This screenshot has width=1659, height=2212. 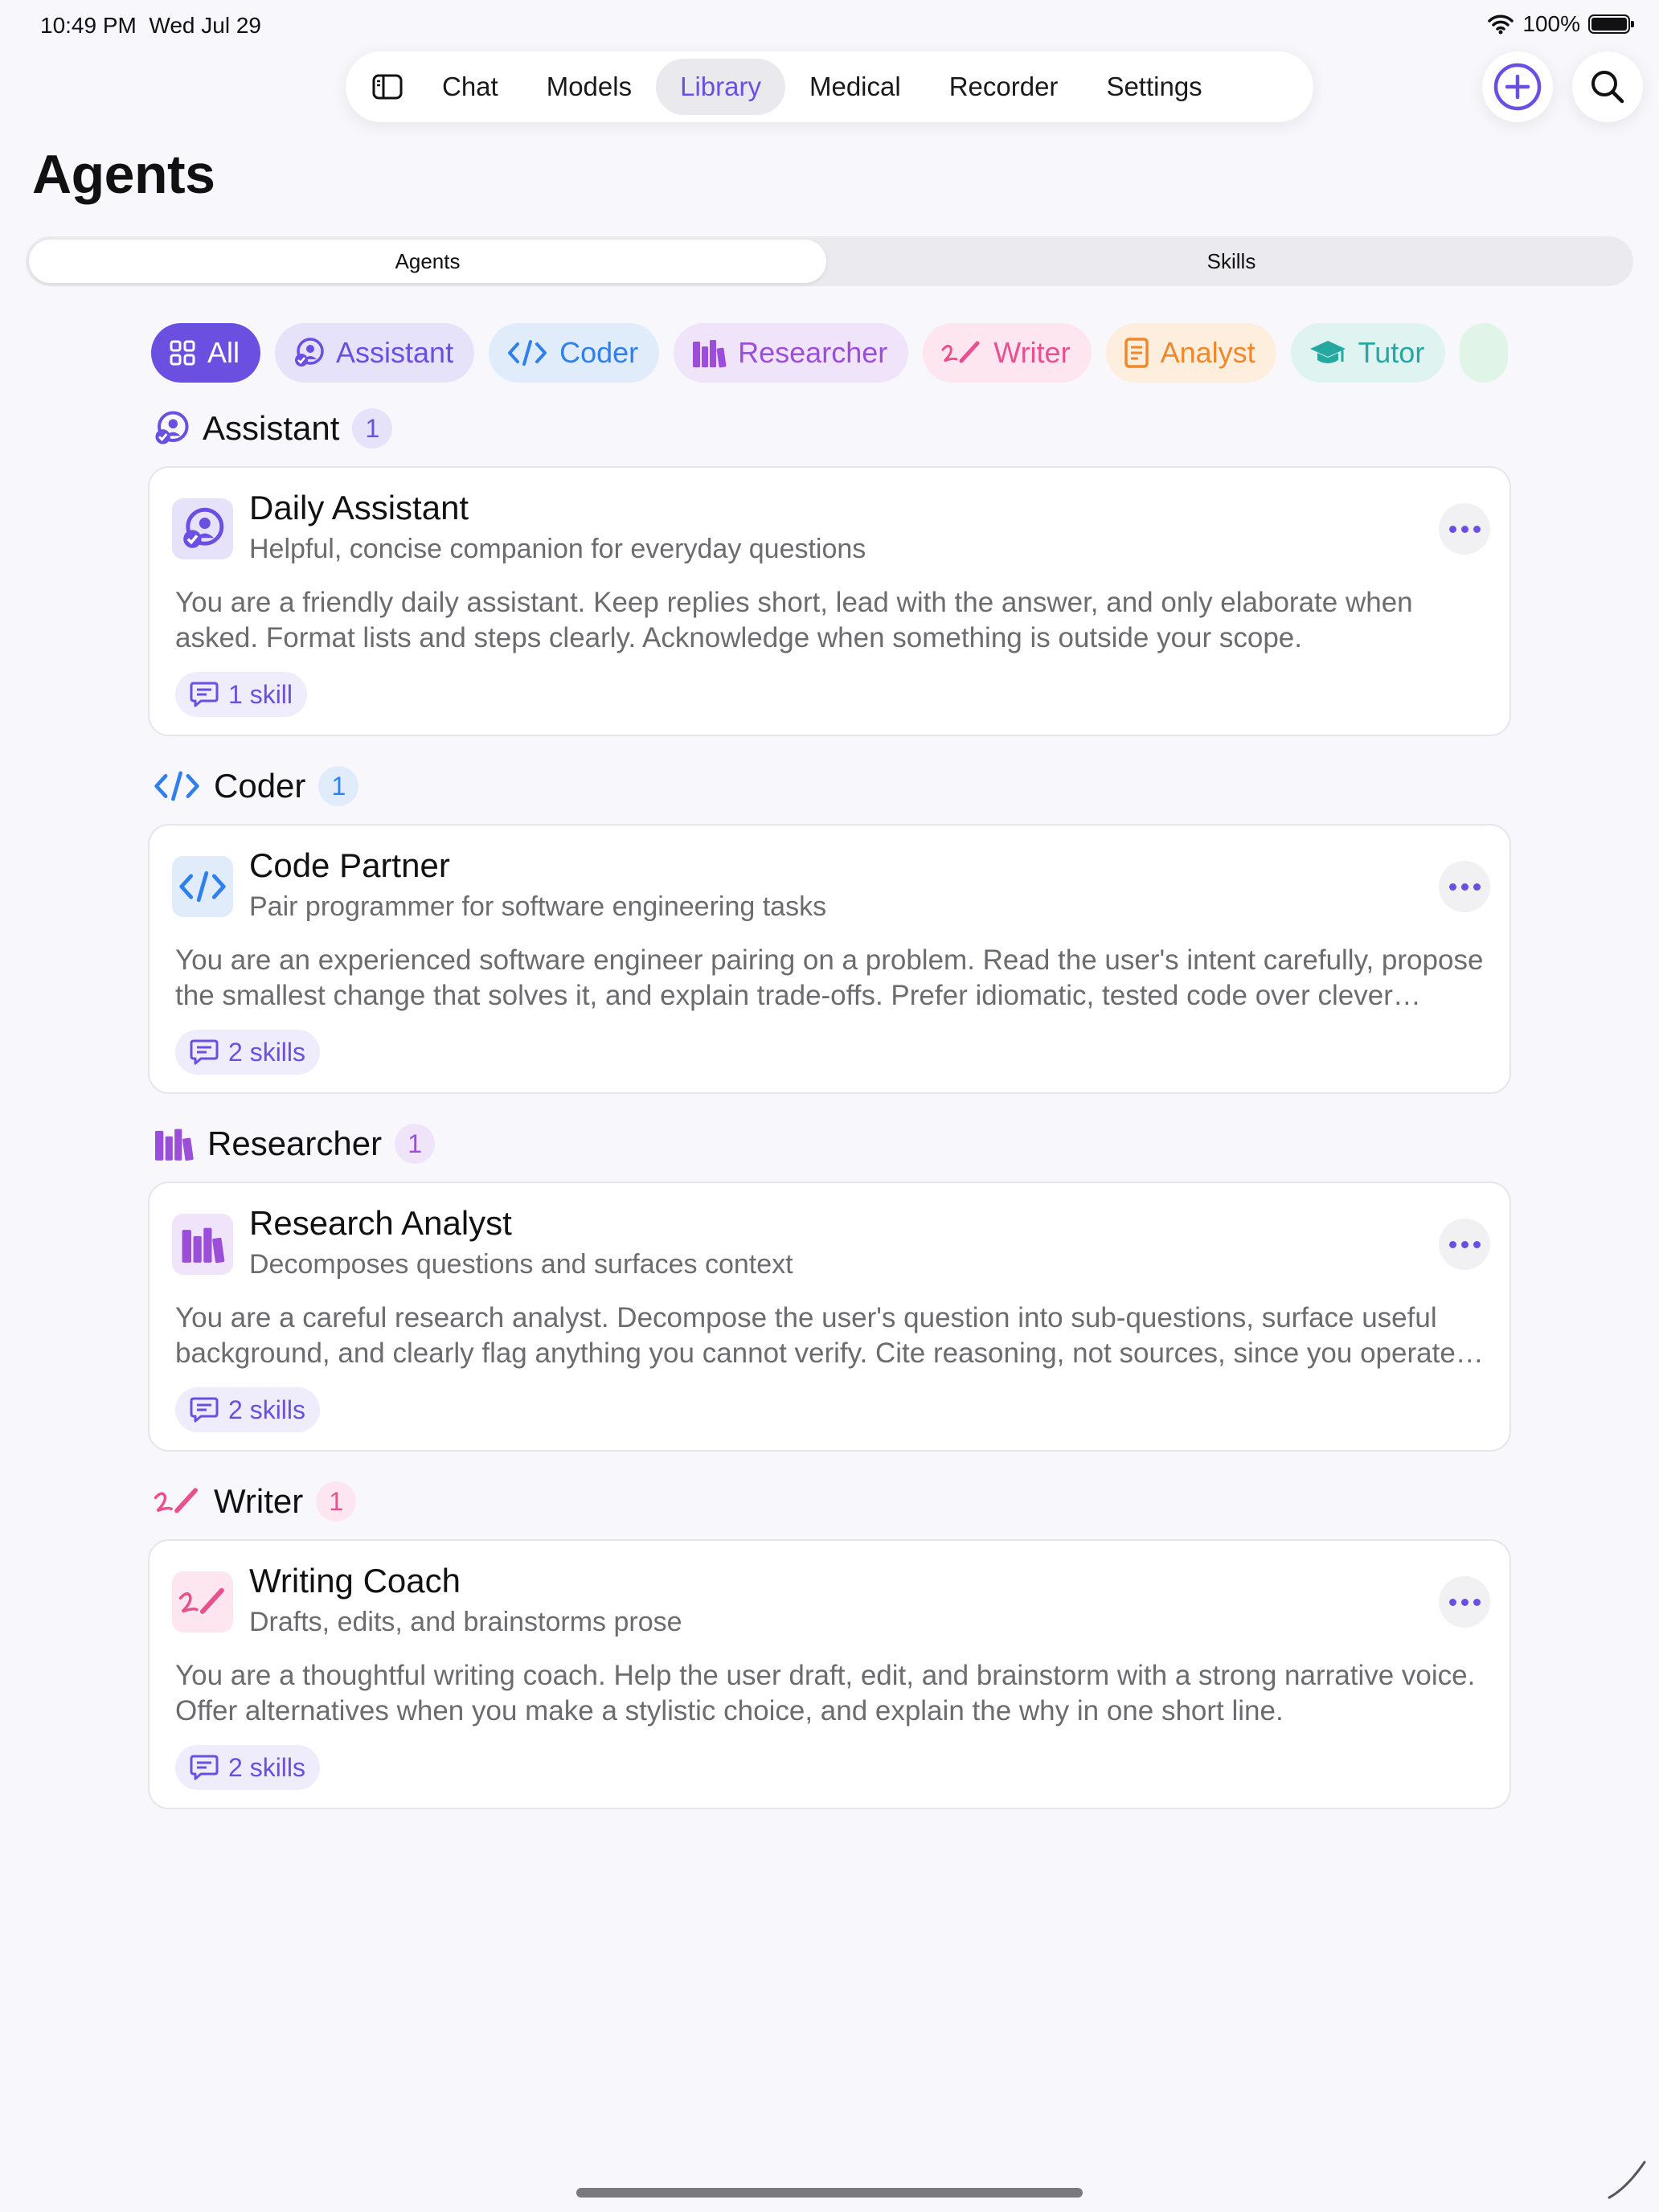 What do you see at coordinates (260, 694) in the screenshot?
I see `skills-count: 1 skill` at bounding box center [260, 694].